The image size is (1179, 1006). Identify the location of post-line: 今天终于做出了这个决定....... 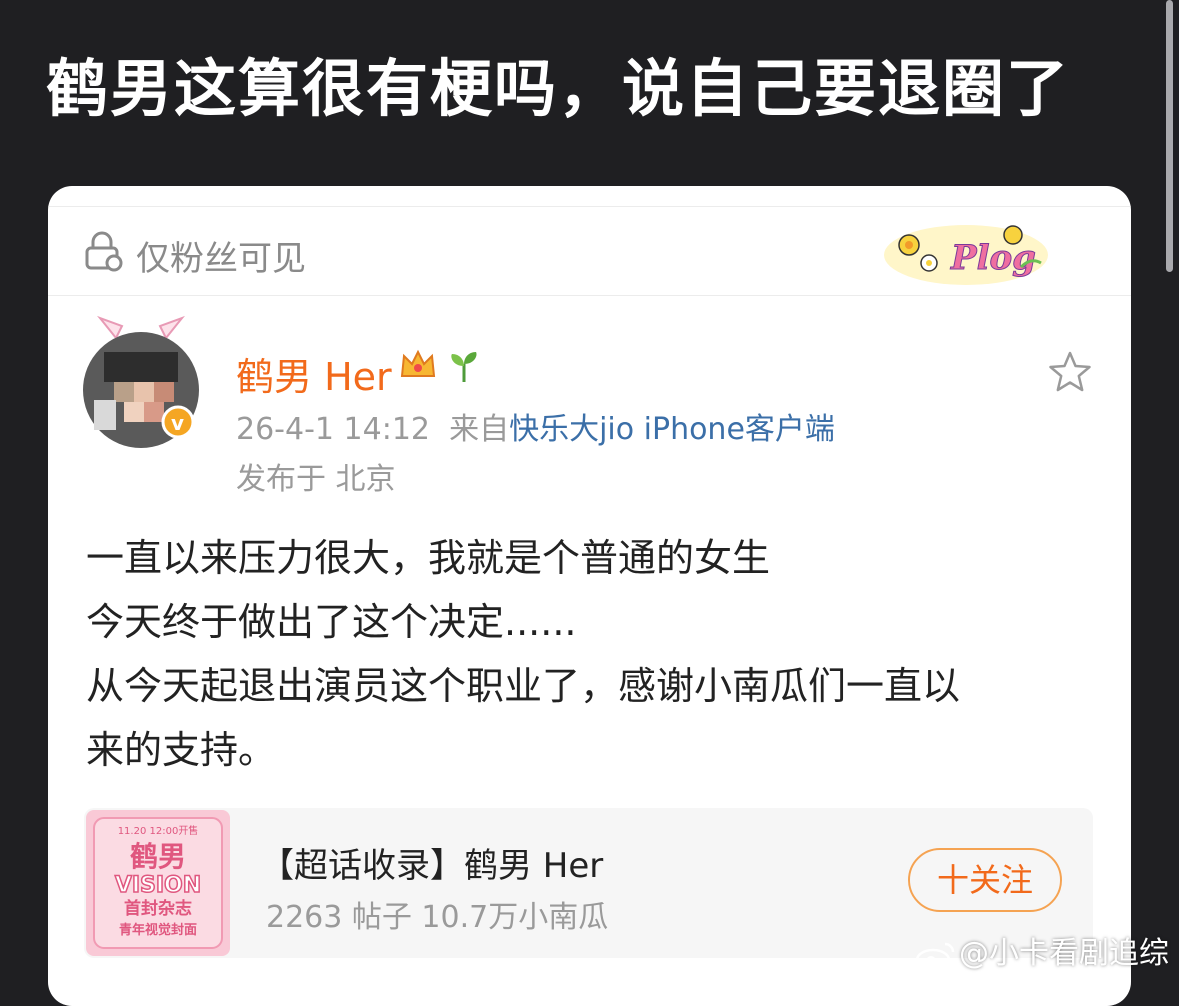
(331, 622).